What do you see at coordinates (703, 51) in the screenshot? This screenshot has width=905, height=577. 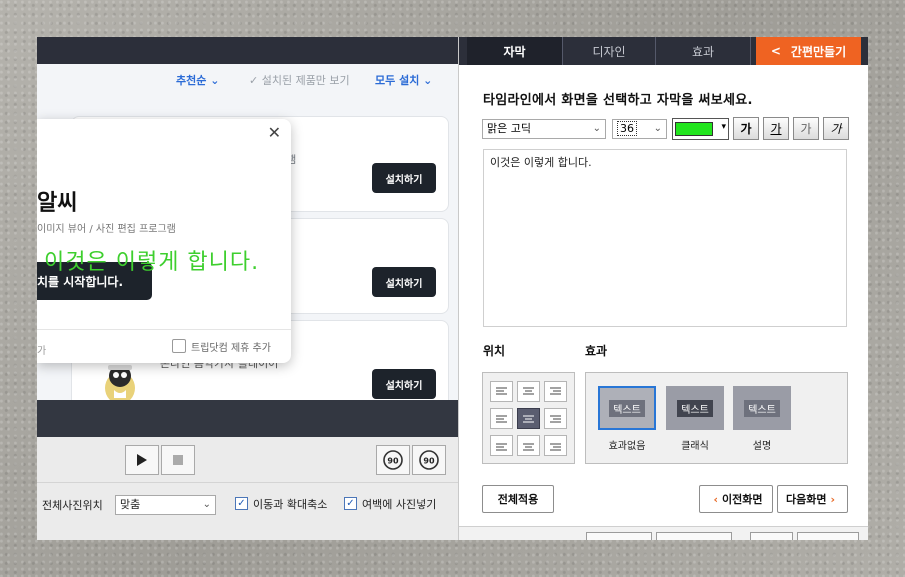 I see `tab-effect: 효과` at bounding box center [703, 51].